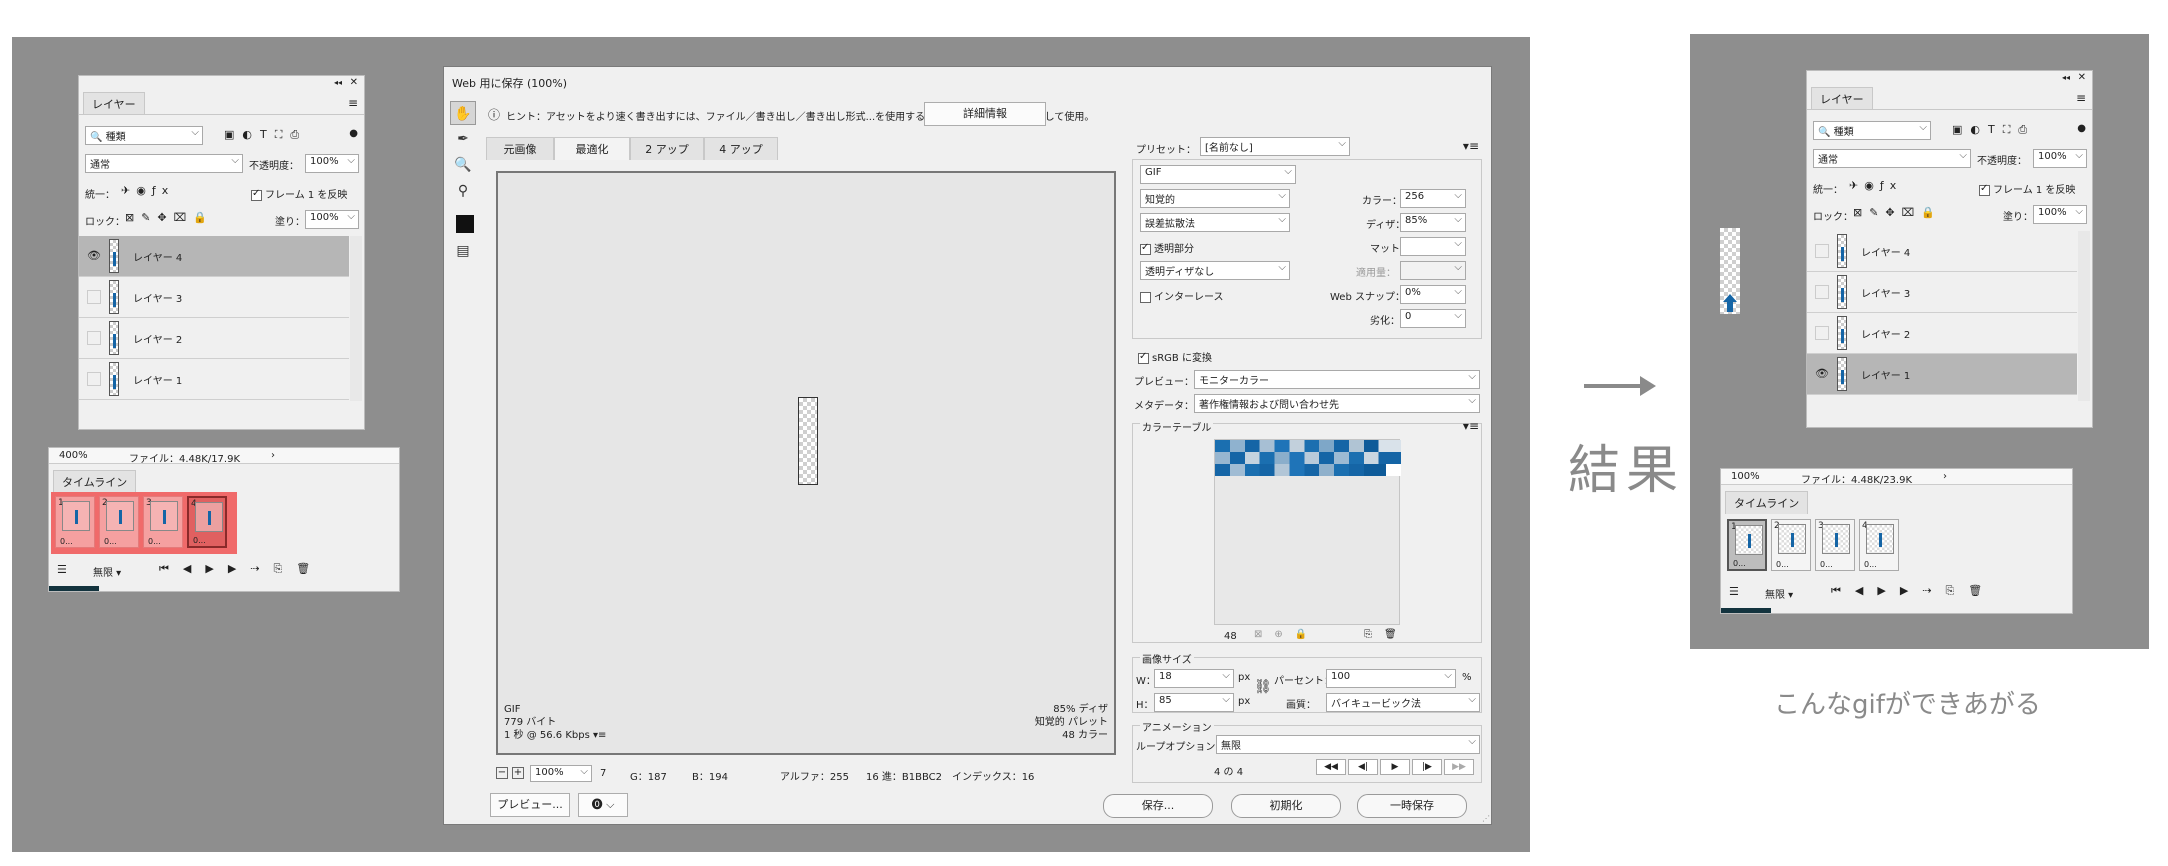 Image resolution: width=2168 pixels, height=866 pixels. Describe the element at coordinates (1412, 806) in the screenshot. I see `remember-button: 一時保存` at that location.